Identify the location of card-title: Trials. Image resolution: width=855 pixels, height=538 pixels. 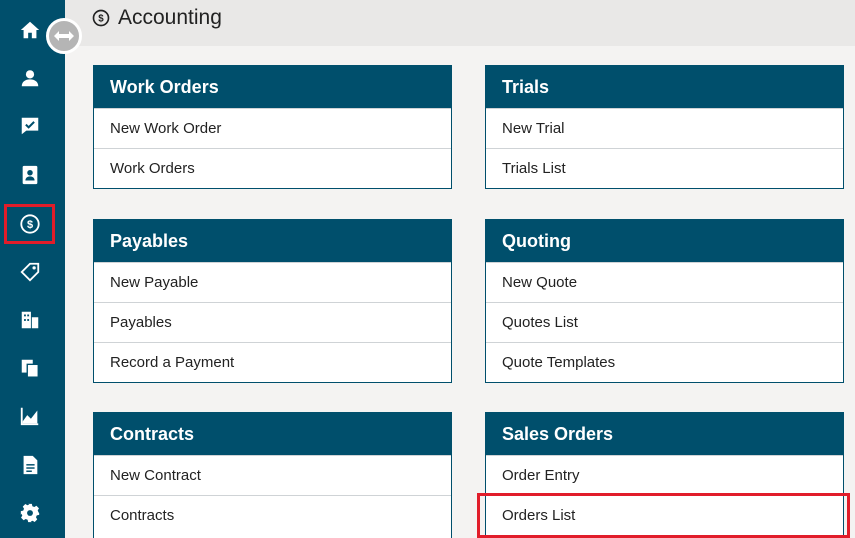
(664, 87).